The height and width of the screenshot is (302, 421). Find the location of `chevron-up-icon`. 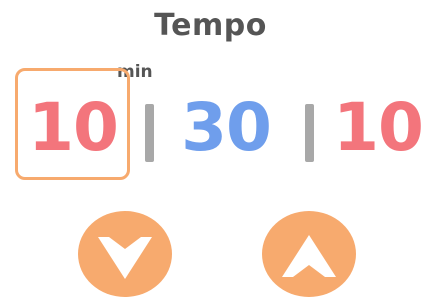

chevron-up-icon is located at coordinates (309, 256).